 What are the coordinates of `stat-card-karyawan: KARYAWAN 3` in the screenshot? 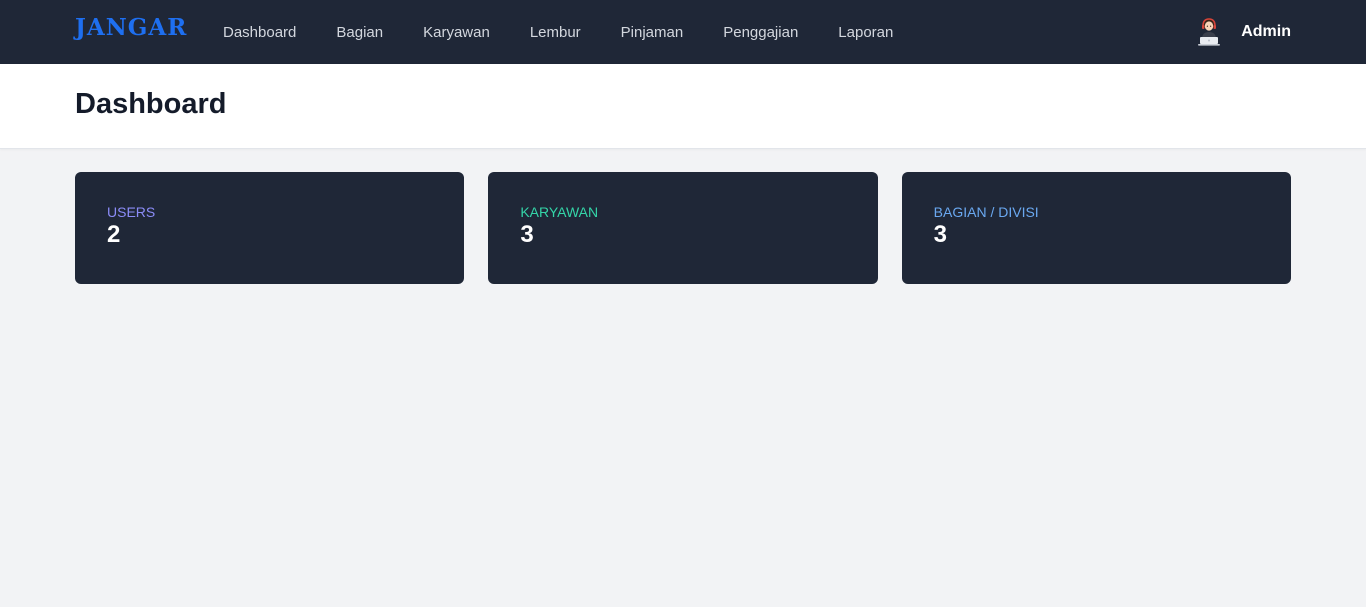 It's located at (683, 228).